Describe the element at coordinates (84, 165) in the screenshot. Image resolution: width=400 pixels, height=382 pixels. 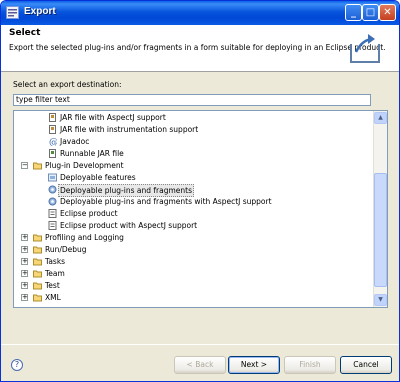
I see `tree-item-label: Plug-in Development` at that location.